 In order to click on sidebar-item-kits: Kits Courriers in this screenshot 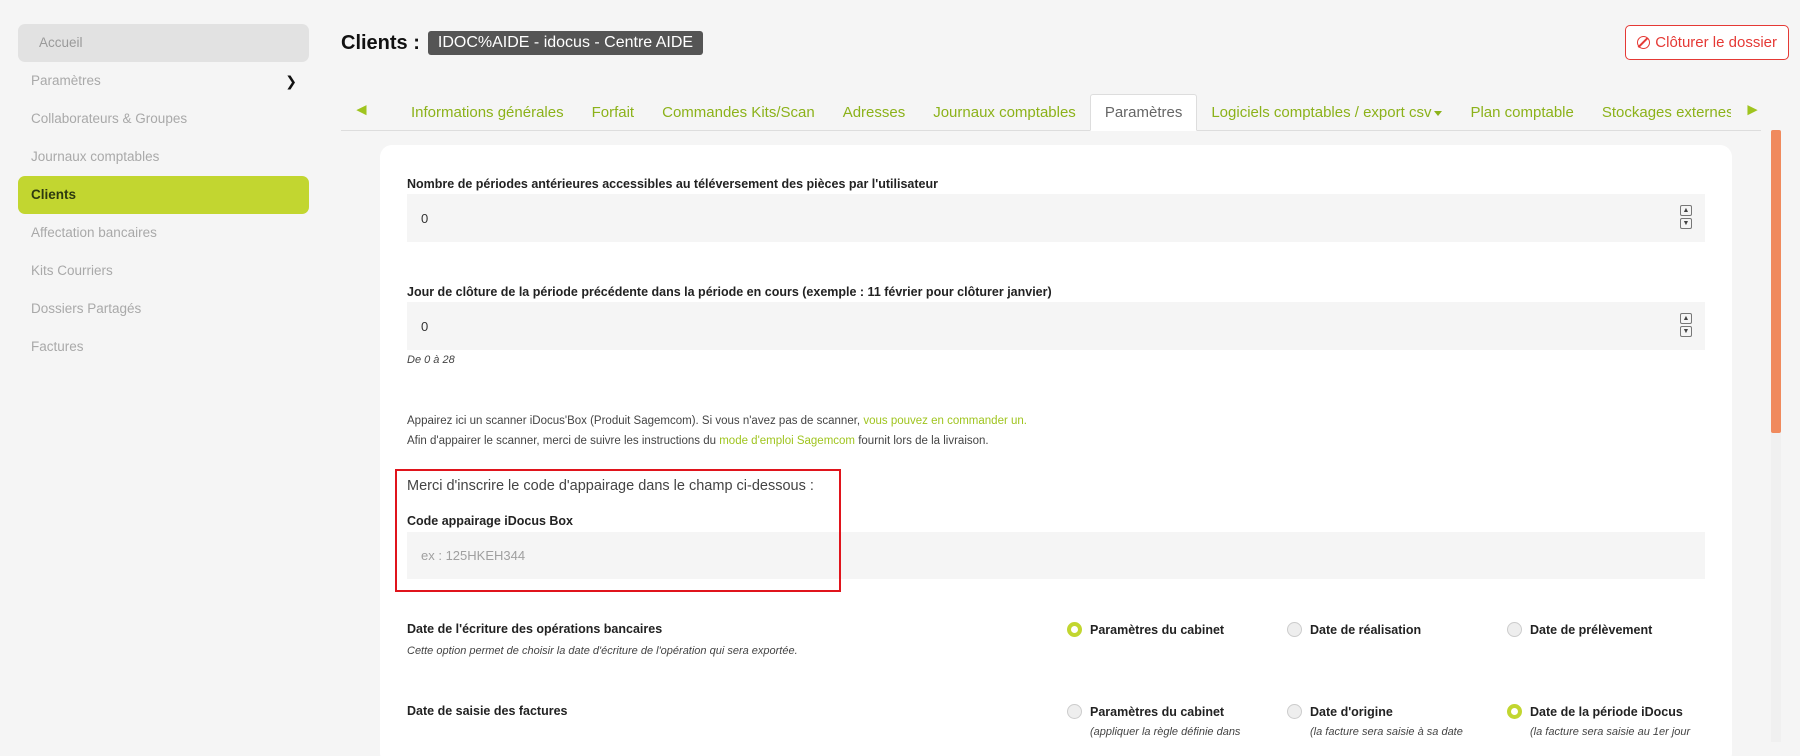, I will do `click(163, 271)`.